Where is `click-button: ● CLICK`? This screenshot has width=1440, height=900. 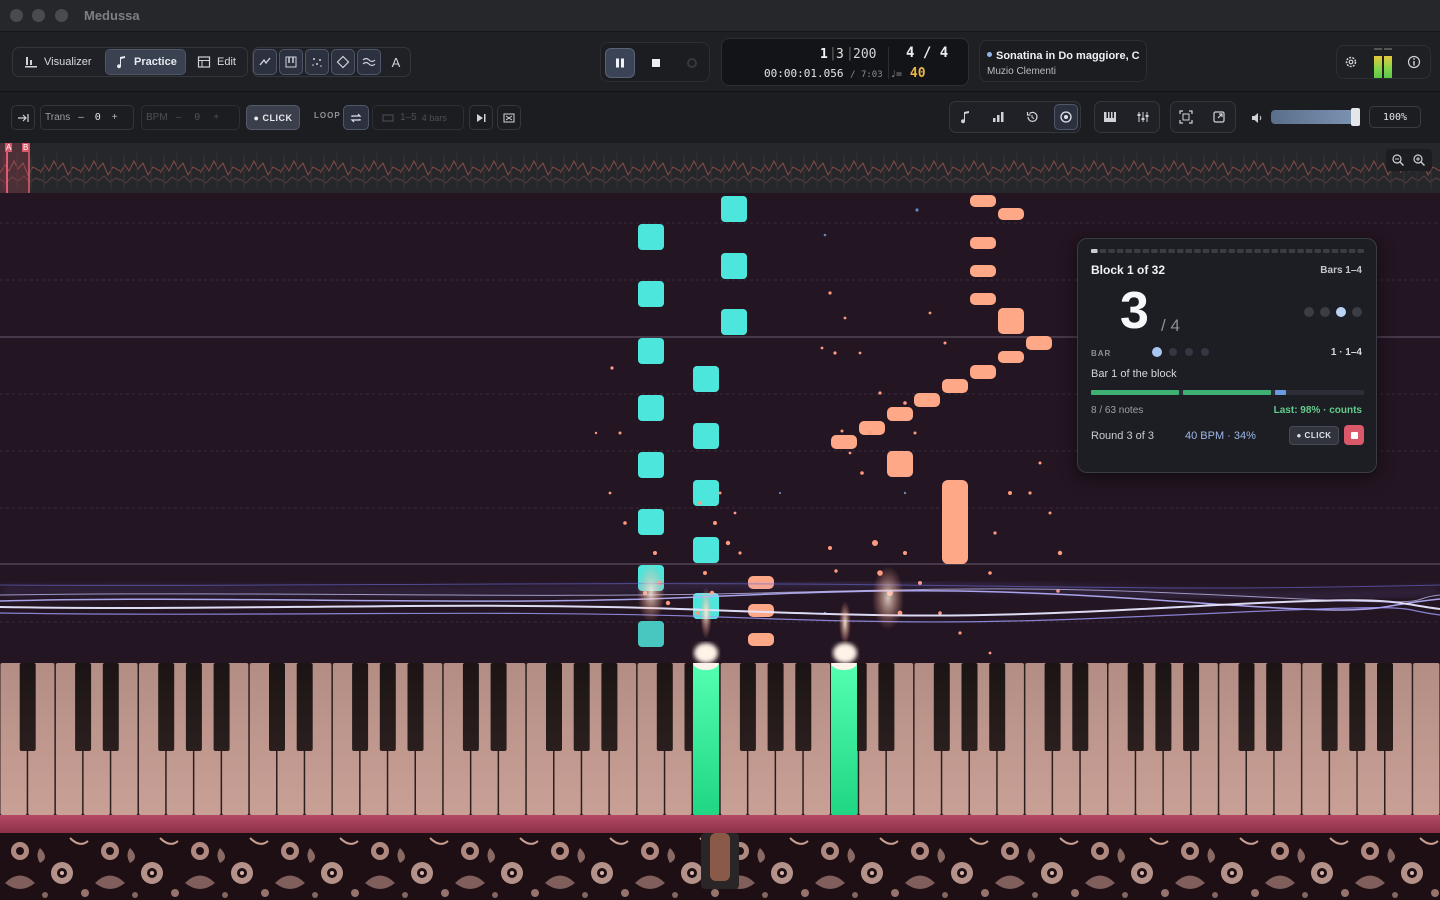
click-button: ● CLICK is located at coordinates (273, 117).